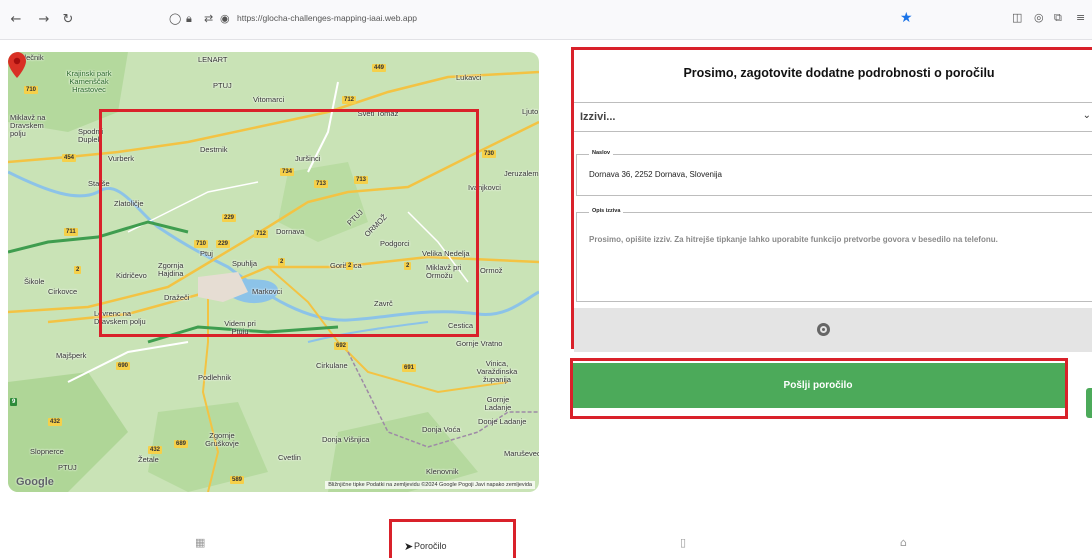 The height and width of the screenshot is (558, 1092). What do you see at coordinates (63, 291) in the screenshot?
I see `map-label: Cirkovce` at bounding box center [63, 291].